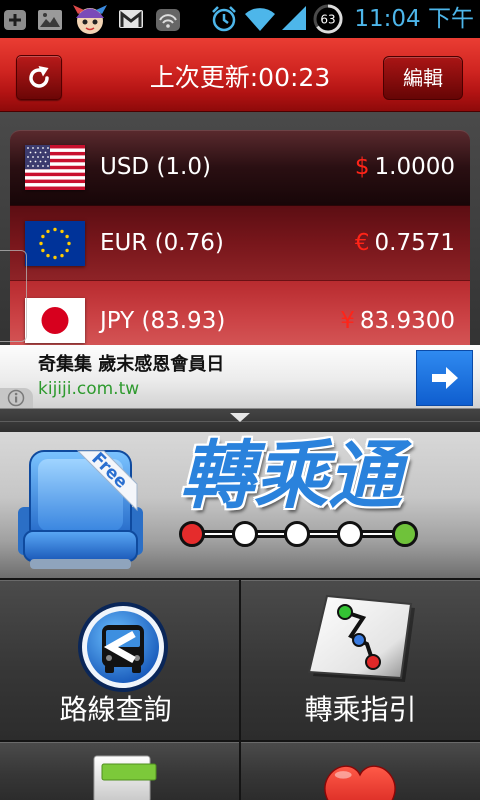  I want to click on menu-item-label: 路線查詢, so click(115, 709).